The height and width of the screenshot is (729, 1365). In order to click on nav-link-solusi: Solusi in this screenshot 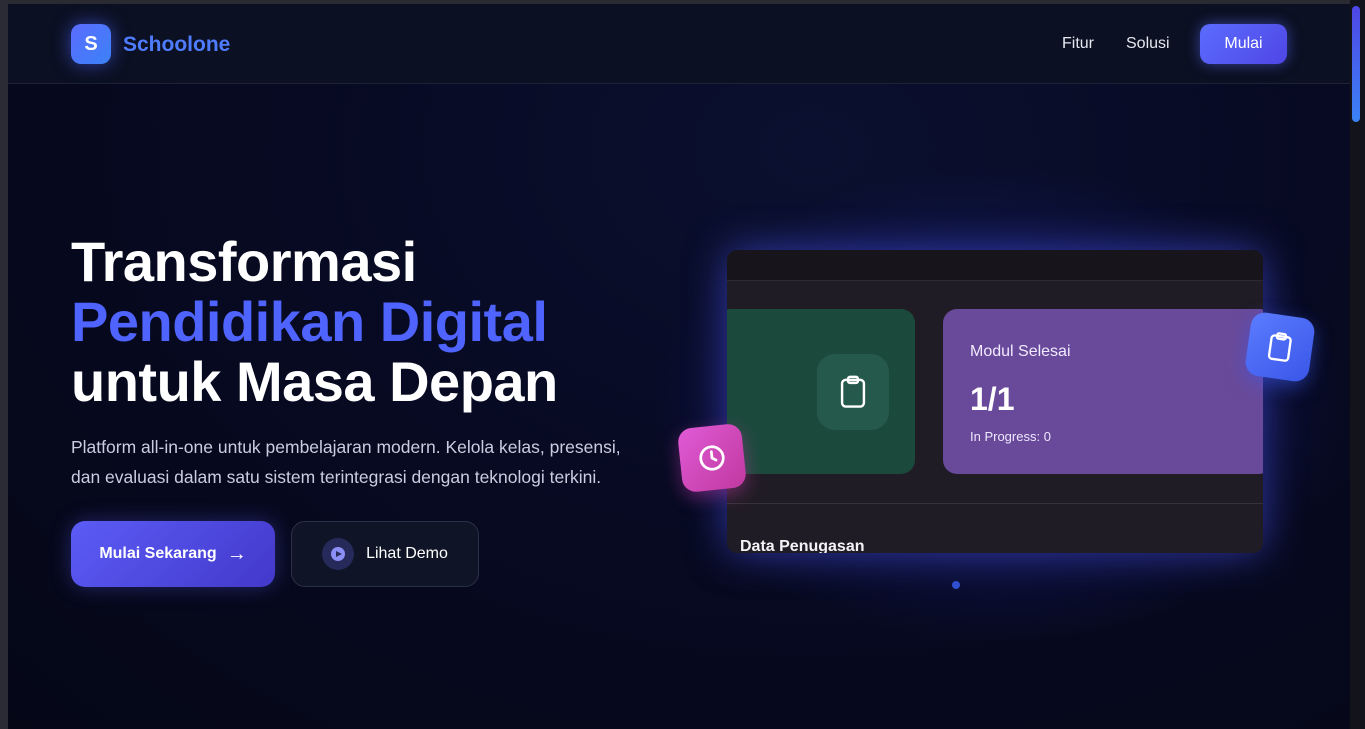, I will do `click(1148, 44)`.